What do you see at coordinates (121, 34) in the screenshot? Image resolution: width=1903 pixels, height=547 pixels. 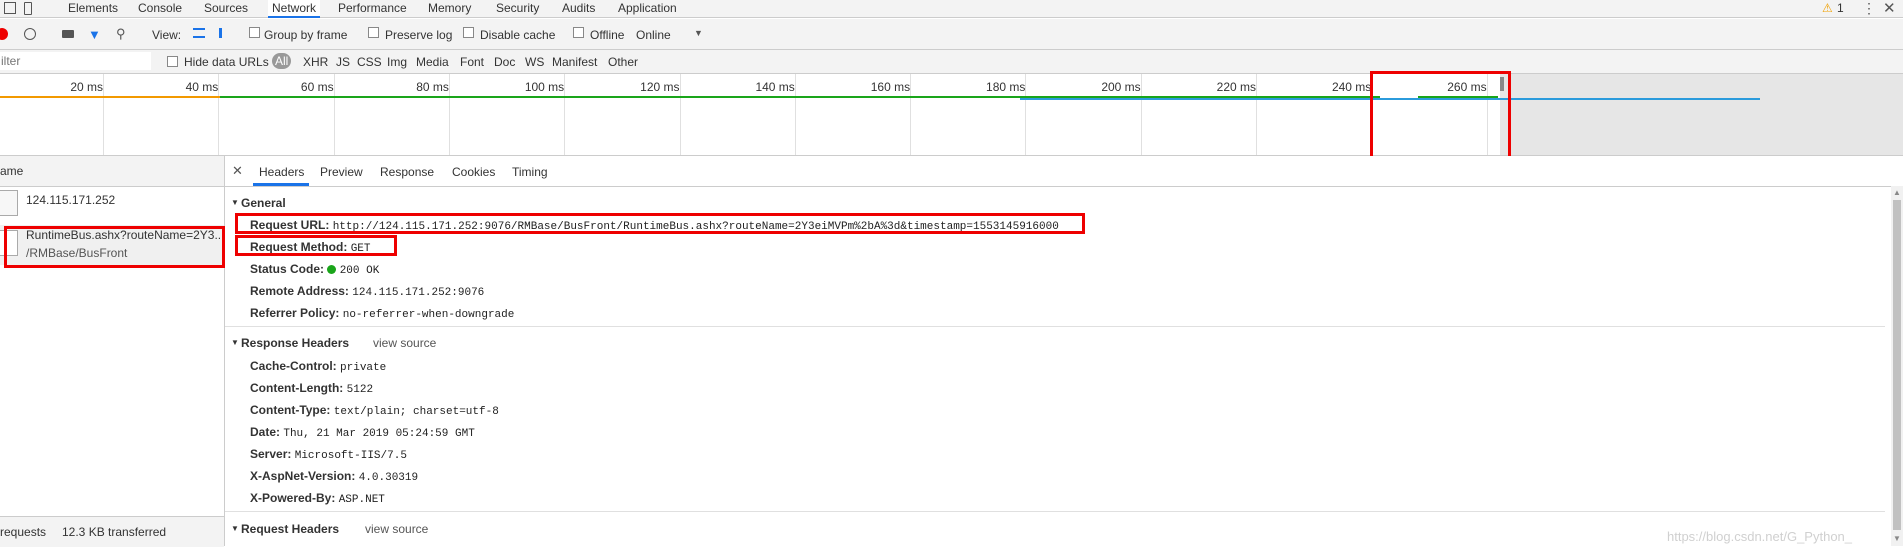 I see `search-icon: ⚲` at bounding box center [121, 34].